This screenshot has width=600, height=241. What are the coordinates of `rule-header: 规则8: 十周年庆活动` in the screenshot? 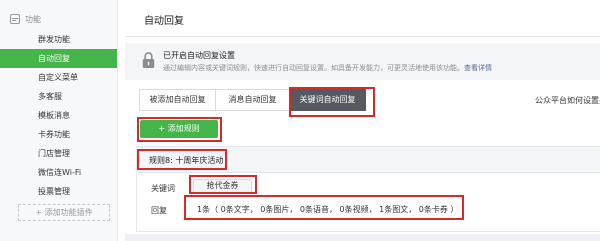 It's located at (368, 160).